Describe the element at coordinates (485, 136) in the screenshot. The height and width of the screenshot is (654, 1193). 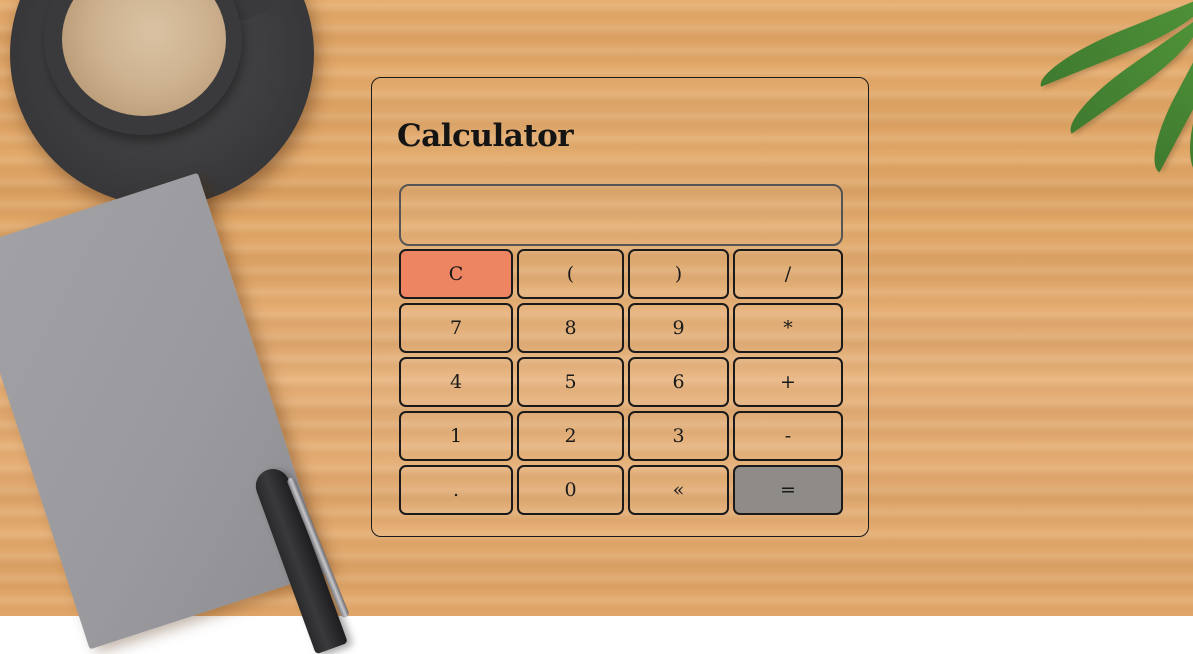
I see `calculator-title: Calculator` at that location.